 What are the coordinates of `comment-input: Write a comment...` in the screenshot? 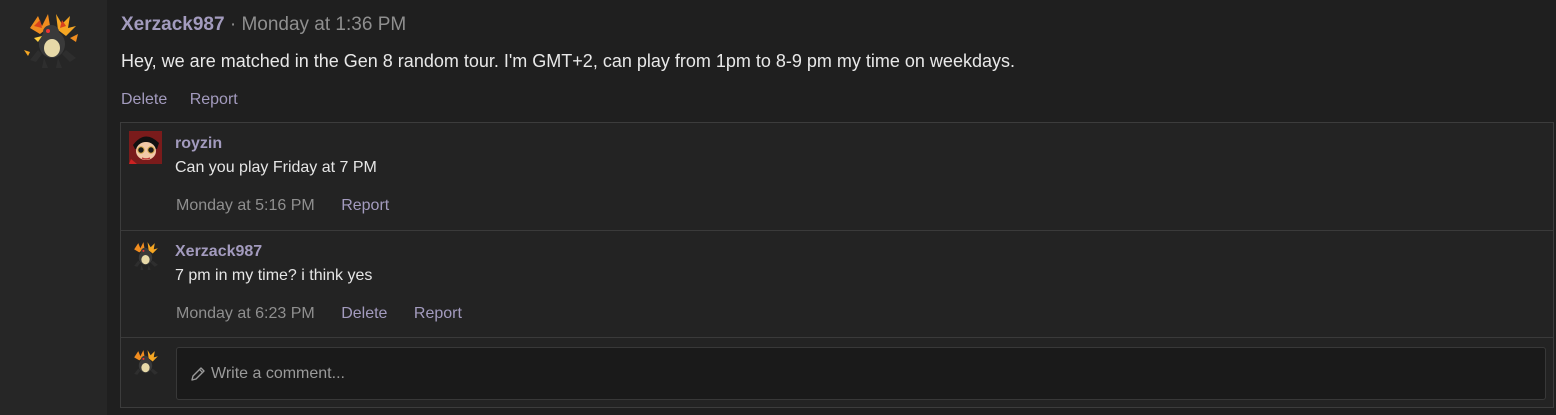 It's located at (861, 373).